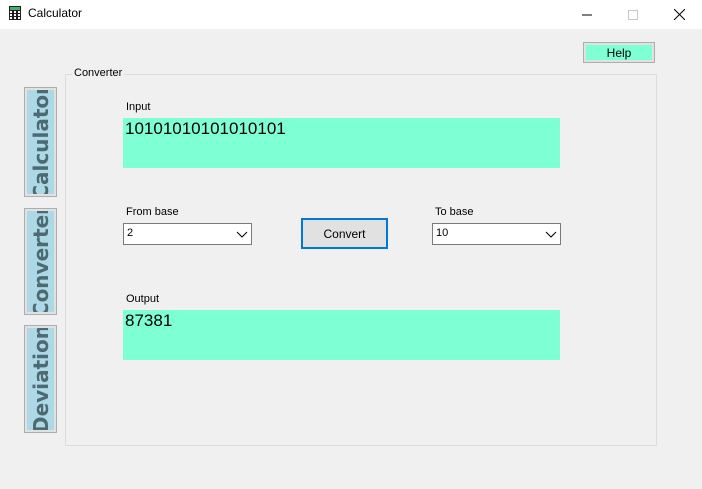  I want to click on maximize-icon, so click(633, 14).